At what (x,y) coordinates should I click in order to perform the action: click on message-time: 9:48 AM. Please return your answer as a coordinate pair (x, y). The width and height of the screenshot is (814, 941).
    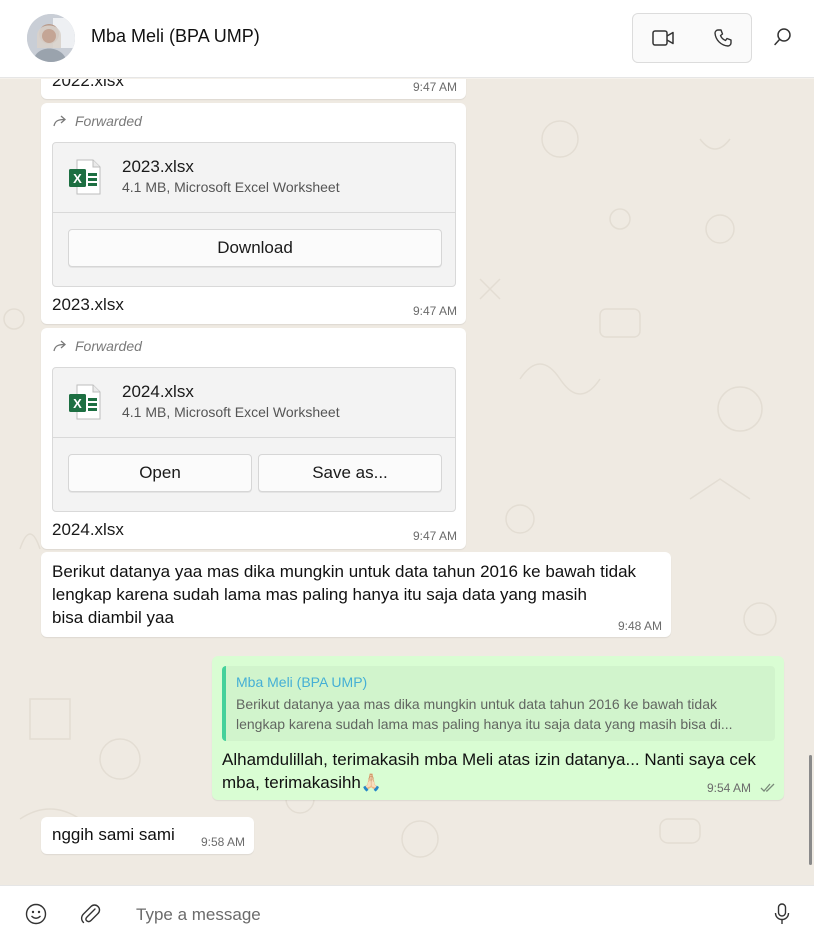
    Looking at the image, I should click on (640, 626).